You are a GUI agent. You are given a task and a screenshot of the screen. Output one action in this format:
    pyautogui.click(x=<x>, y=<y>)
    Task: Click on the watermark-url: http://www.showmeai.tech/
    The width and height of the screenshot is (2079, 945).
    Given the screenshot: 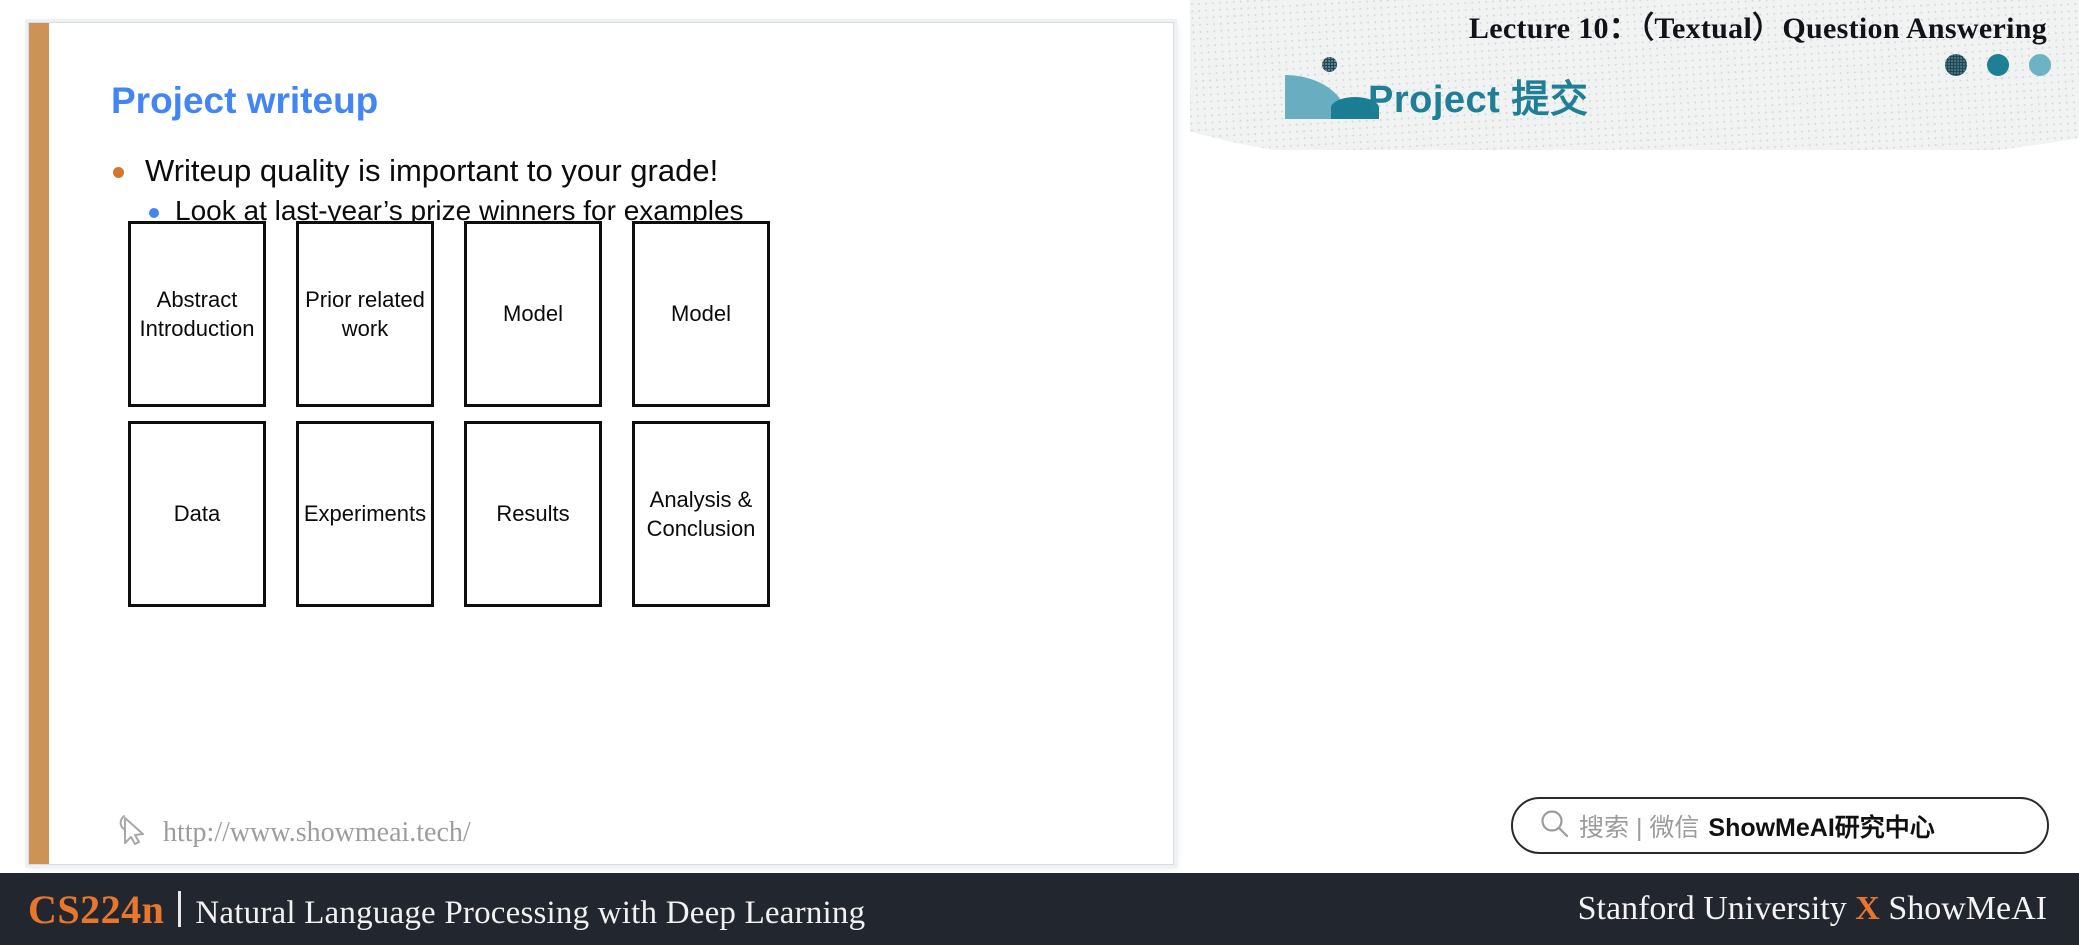 What is the action you would take?
    pyautogui.click(x=317, y=832)
    